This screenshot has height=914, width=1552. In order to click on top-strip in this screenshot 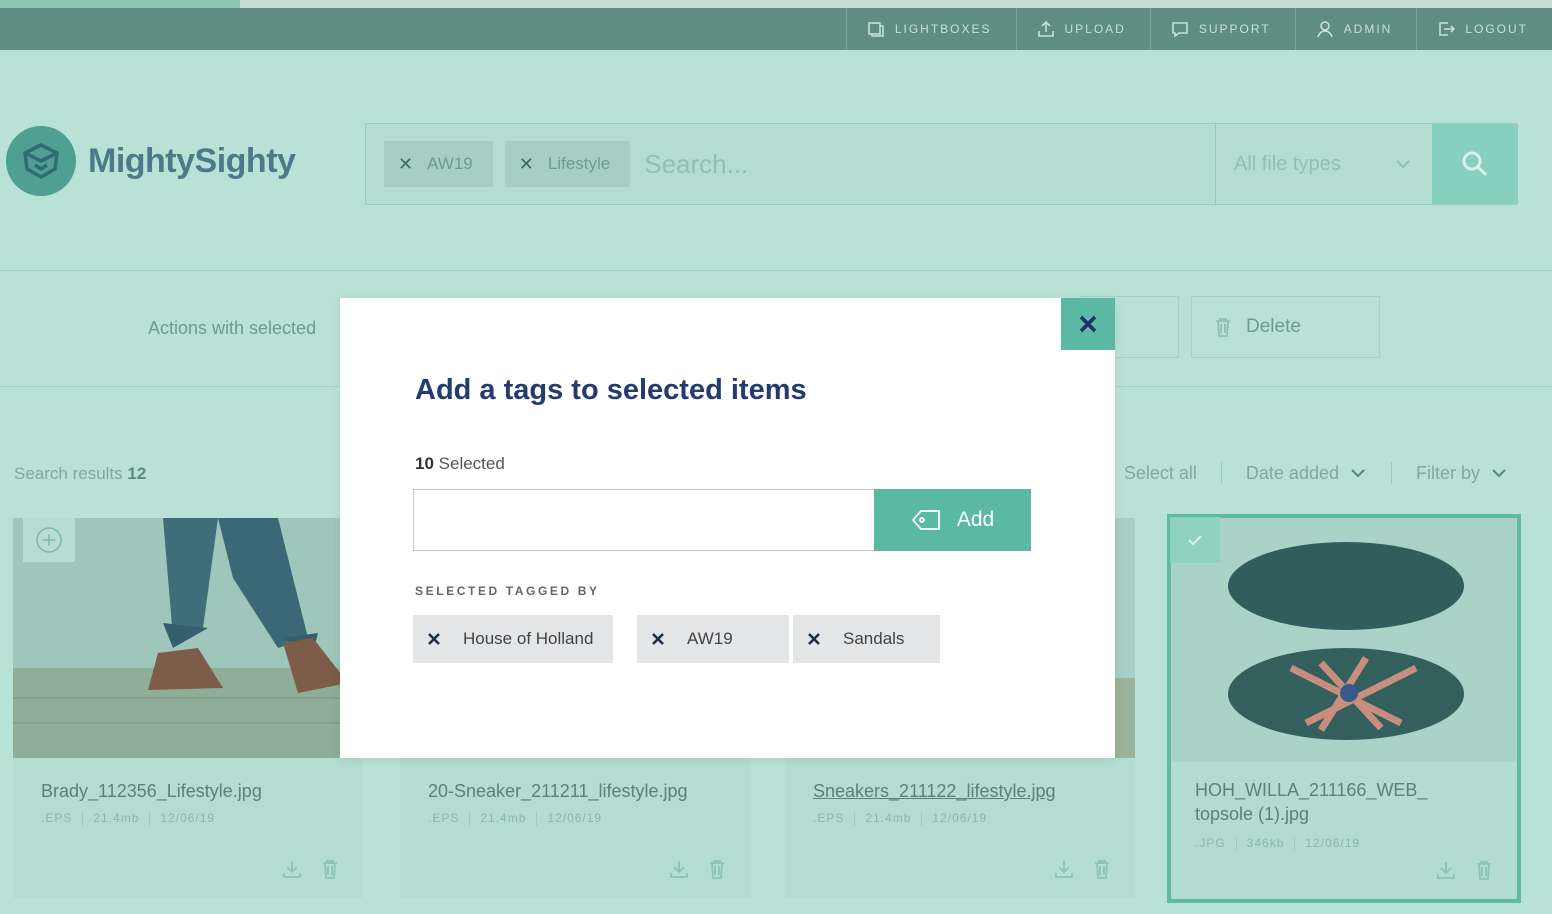, I will do `click(776, 4)`.